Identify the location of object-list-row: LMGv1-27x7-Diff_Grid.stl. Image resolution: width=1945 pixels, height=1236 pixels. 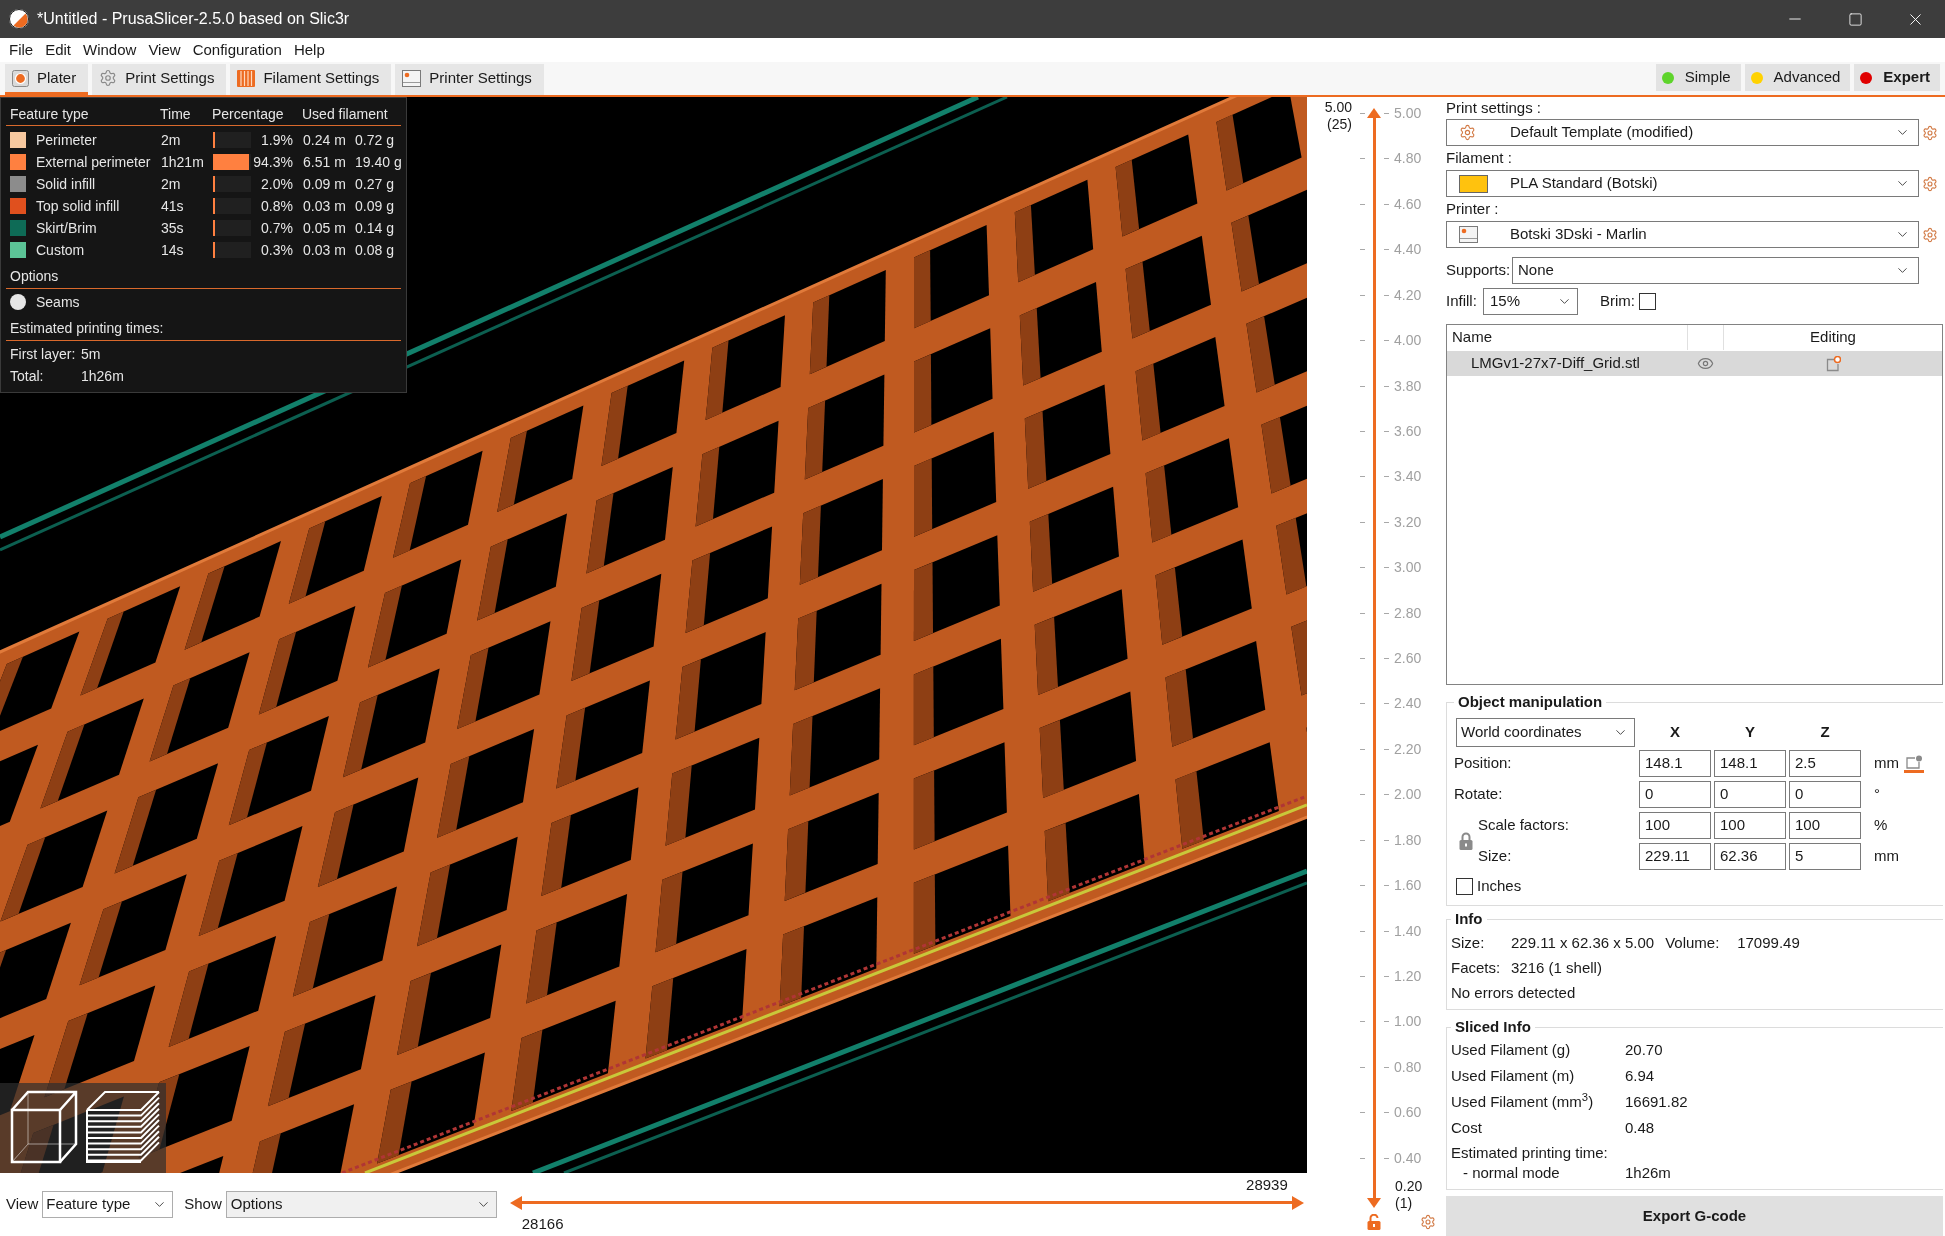
(1694, 363).